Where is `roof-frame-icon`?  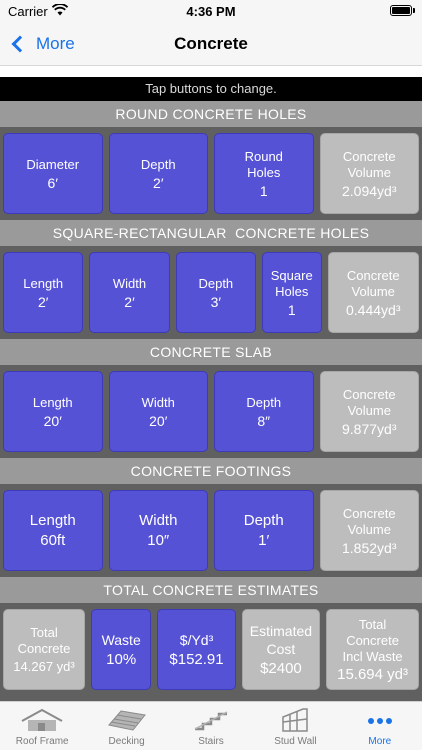 roof-frame-icon is located at coordinates (42, 719).